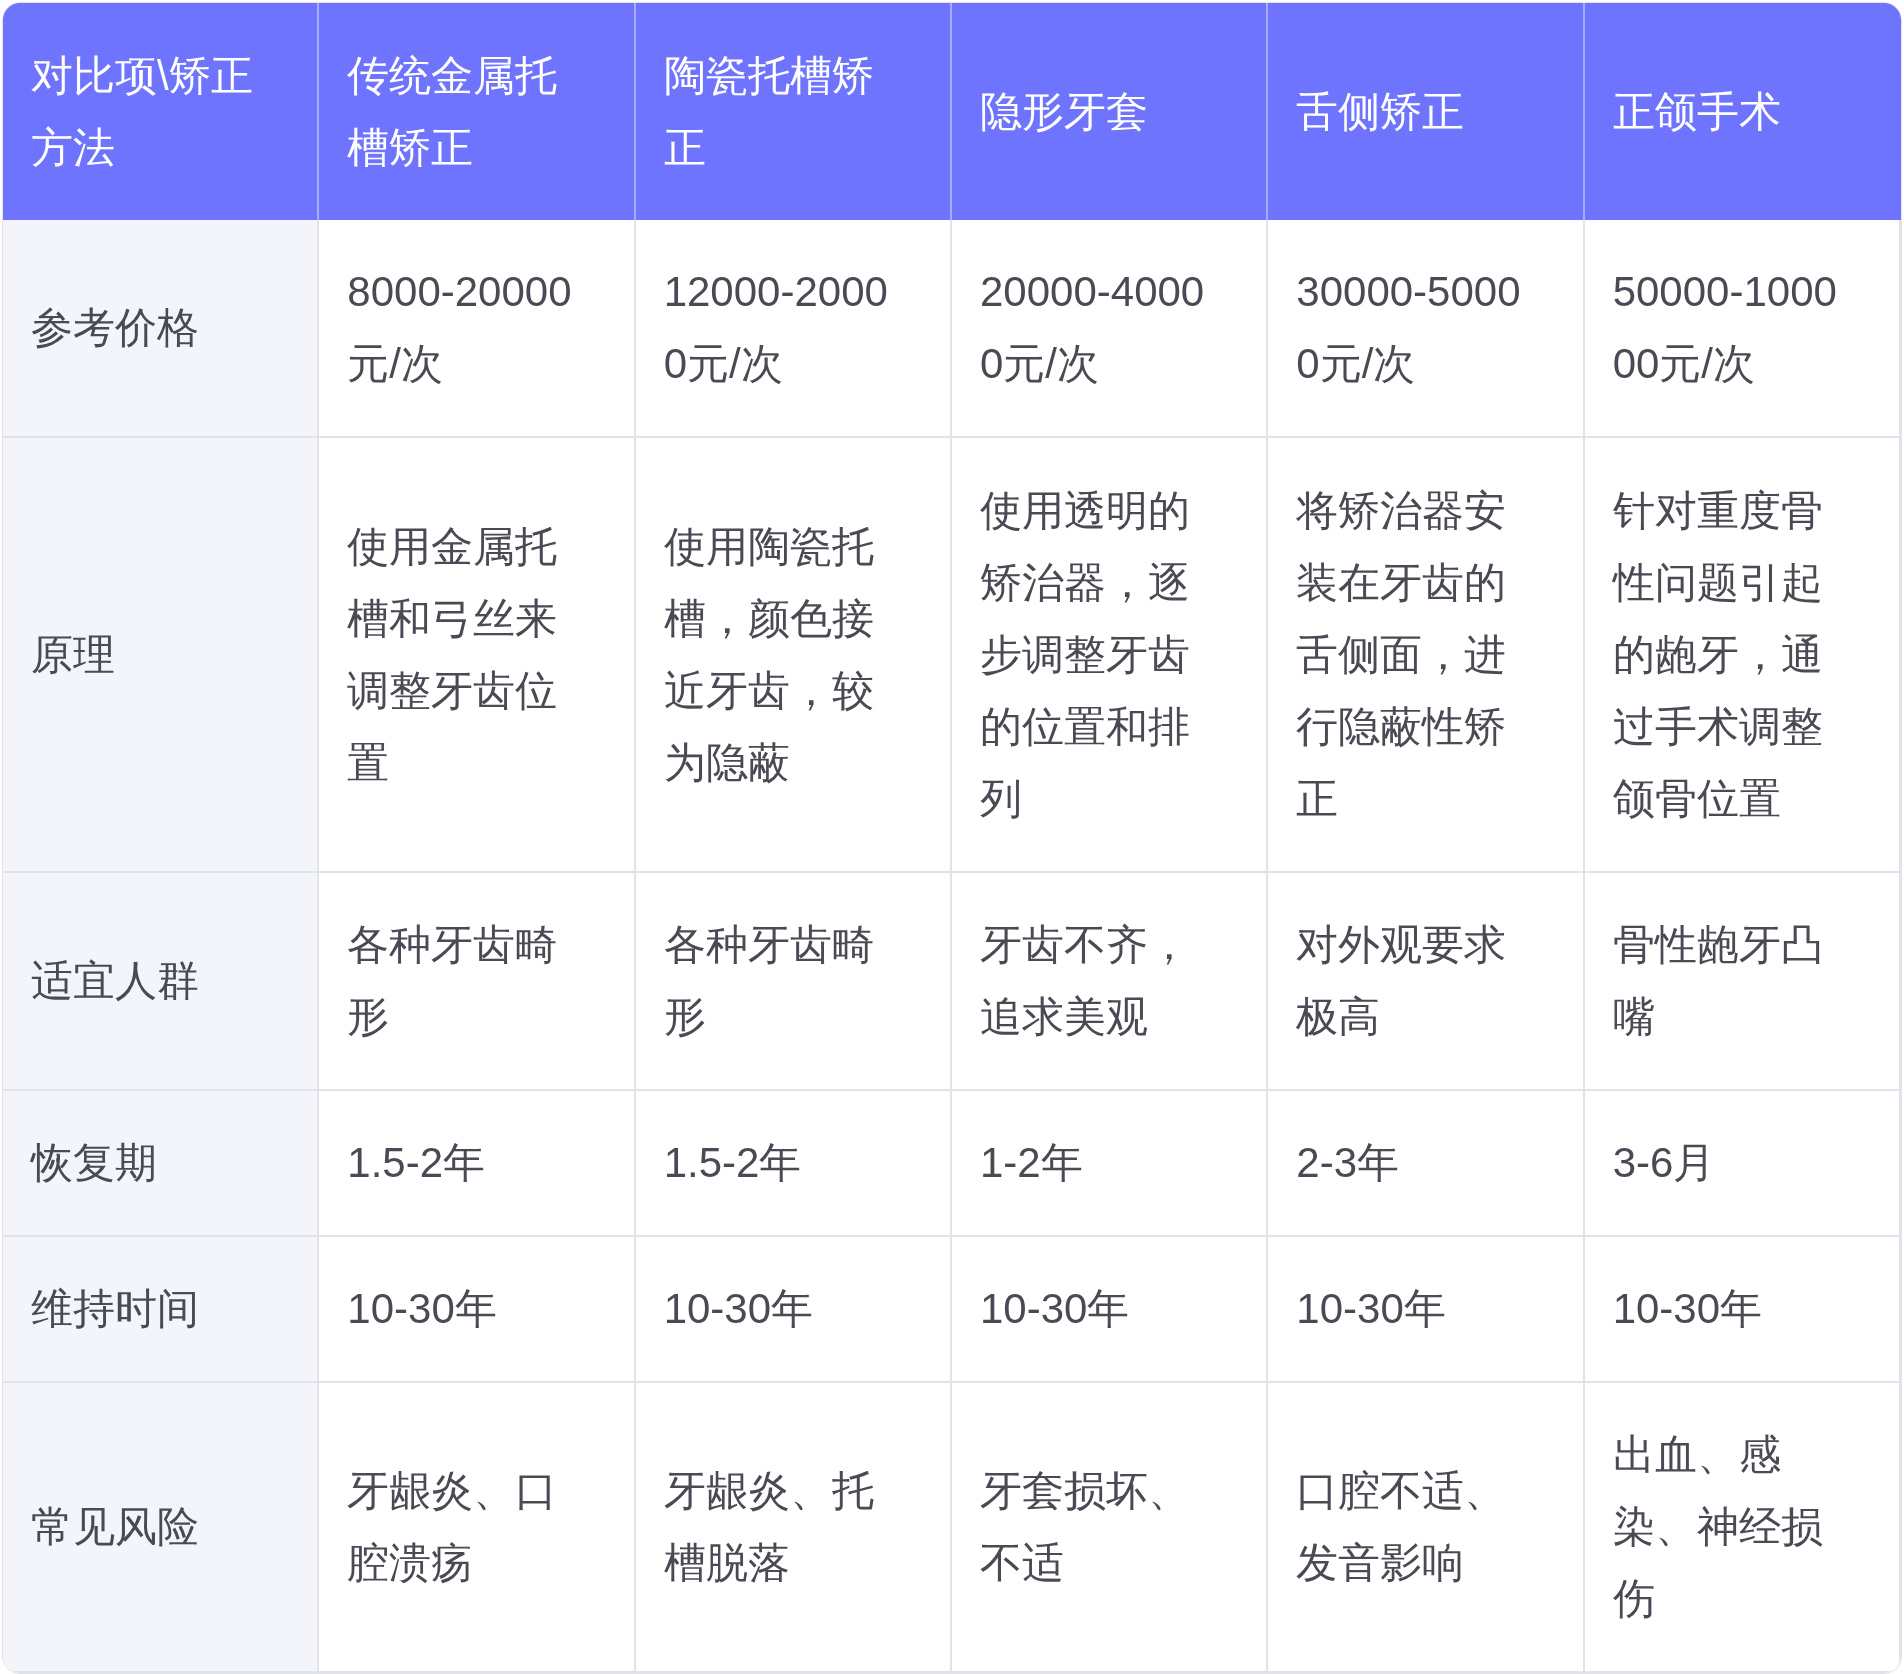 The image size is (1904, 1674). What do you see at coordinates (1110, 655) in the screenshot?
I see `table-cell: 使用透明的矫治器，逐步调整牙齿的位置和排列` at bounding box center [1110, 655].